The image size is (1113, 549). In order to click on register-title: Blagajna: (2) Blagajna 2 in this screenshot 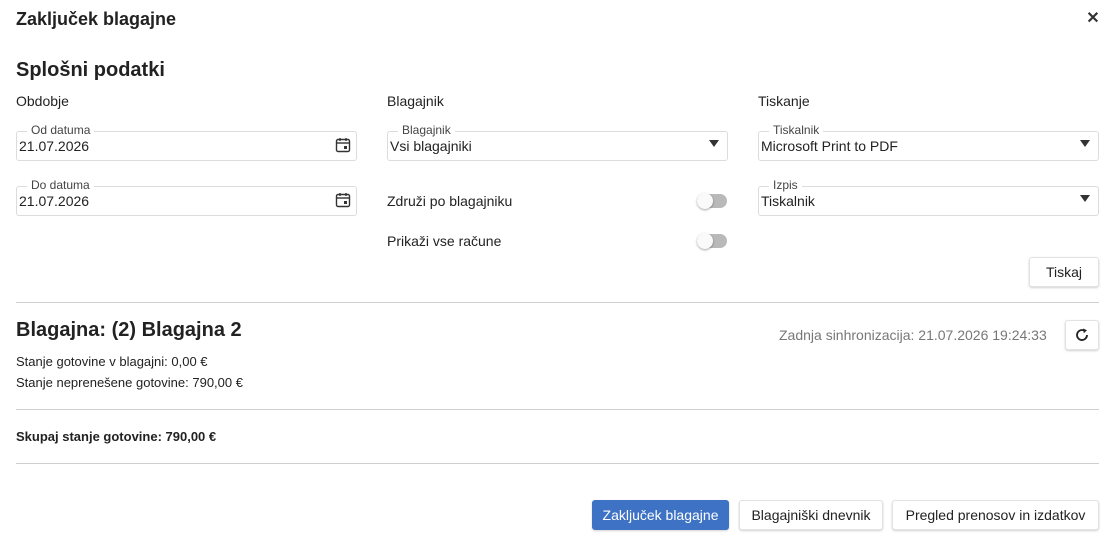, I will do `click(129, 330)`.